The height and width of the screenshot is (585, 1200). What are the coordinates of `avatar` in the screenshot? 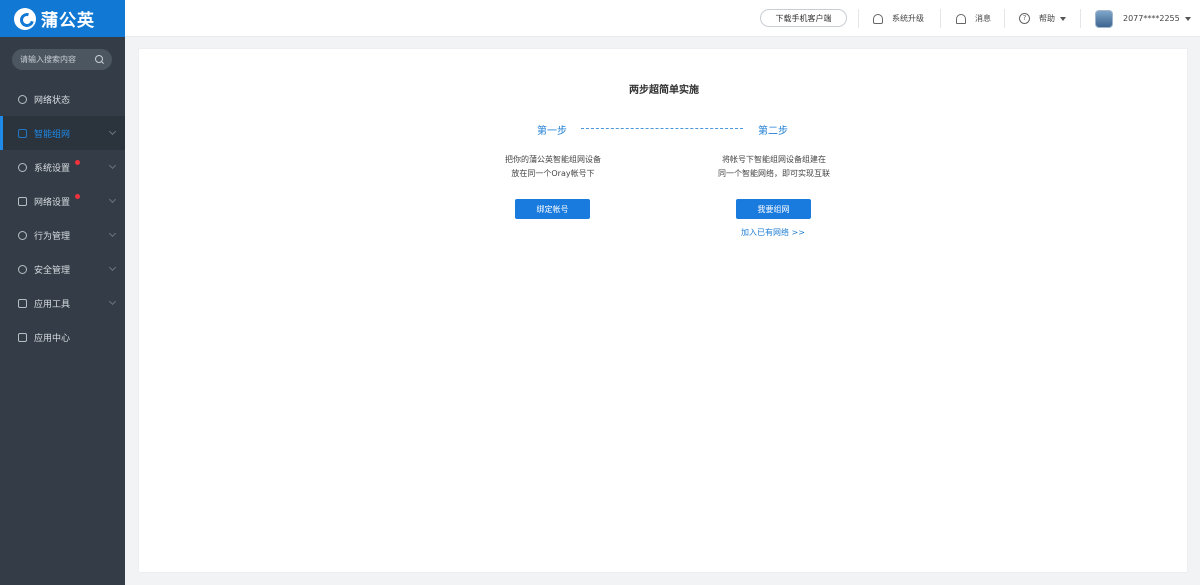 It's located at (1104, 18).